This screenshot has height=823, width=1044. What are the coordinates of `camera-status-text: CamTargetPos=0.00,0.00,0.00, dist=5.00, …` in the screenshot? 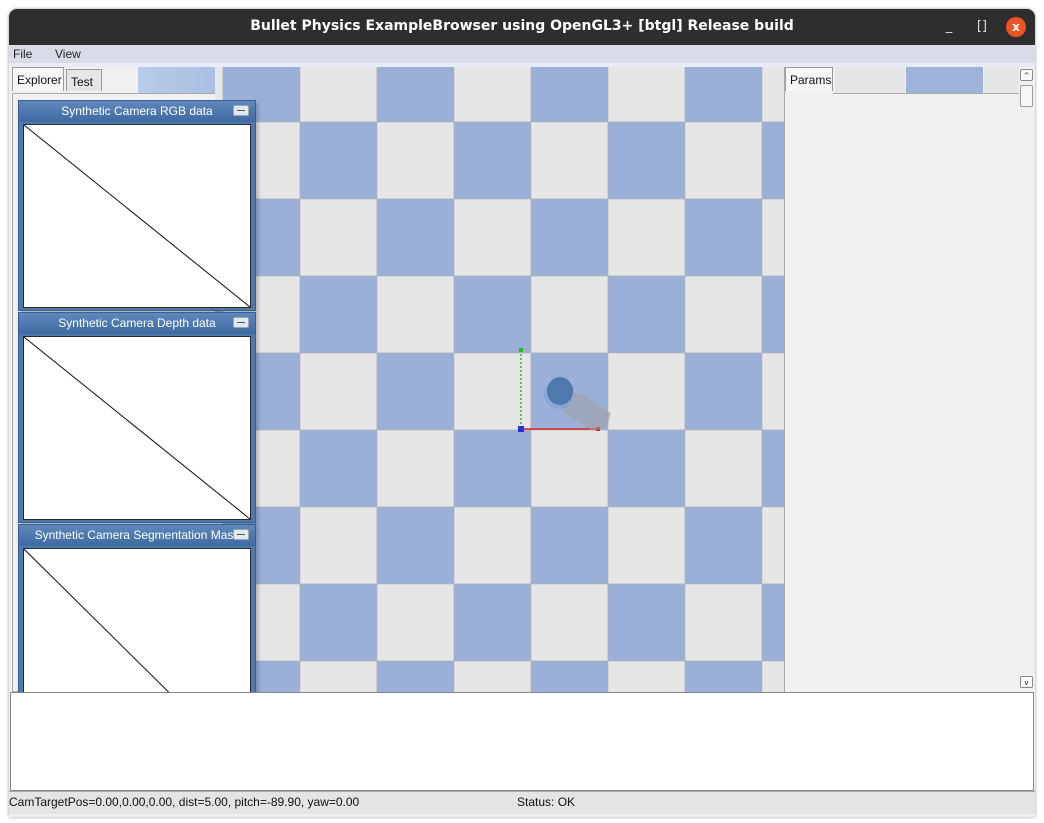 It's located at (184, 802).